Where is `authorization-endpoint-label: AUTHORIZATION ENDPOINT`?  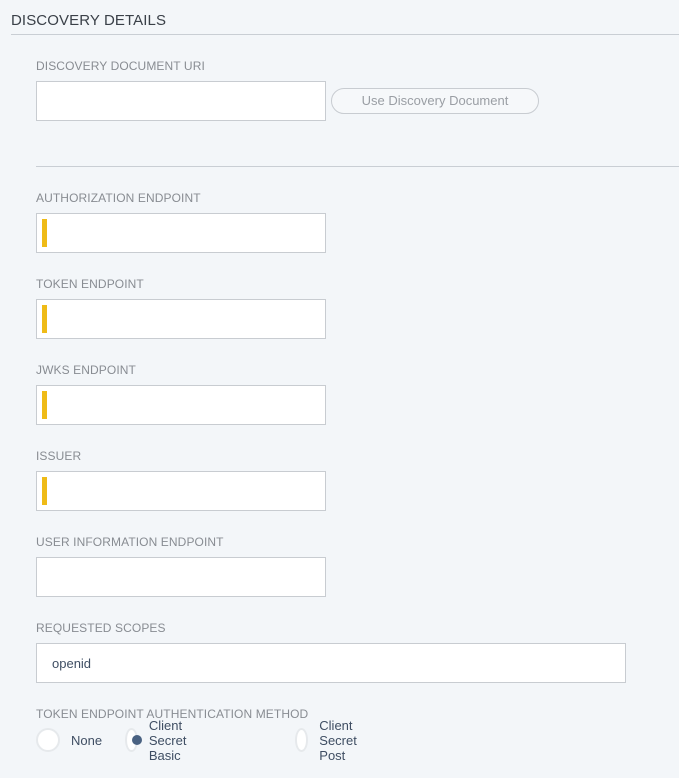 authorization-endpoint-label: AUTHORIZATION ENDPOINT is located at coordinates (118, 198).